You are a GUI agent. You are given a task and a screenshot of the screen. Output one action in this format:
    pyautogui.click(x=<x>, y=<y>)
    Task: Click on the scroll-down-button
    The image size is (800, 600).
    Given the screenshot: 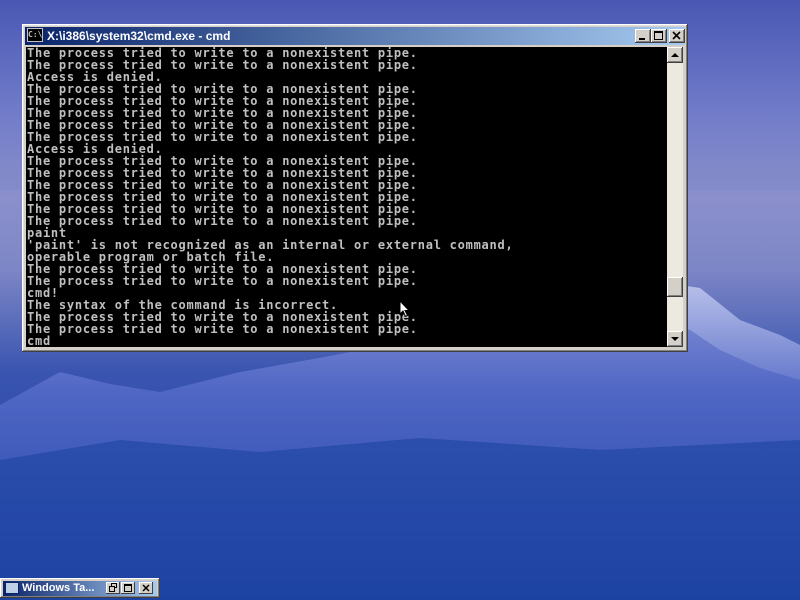 What is the action you would take?
    pyautogui.click(x=675, y=339)
    